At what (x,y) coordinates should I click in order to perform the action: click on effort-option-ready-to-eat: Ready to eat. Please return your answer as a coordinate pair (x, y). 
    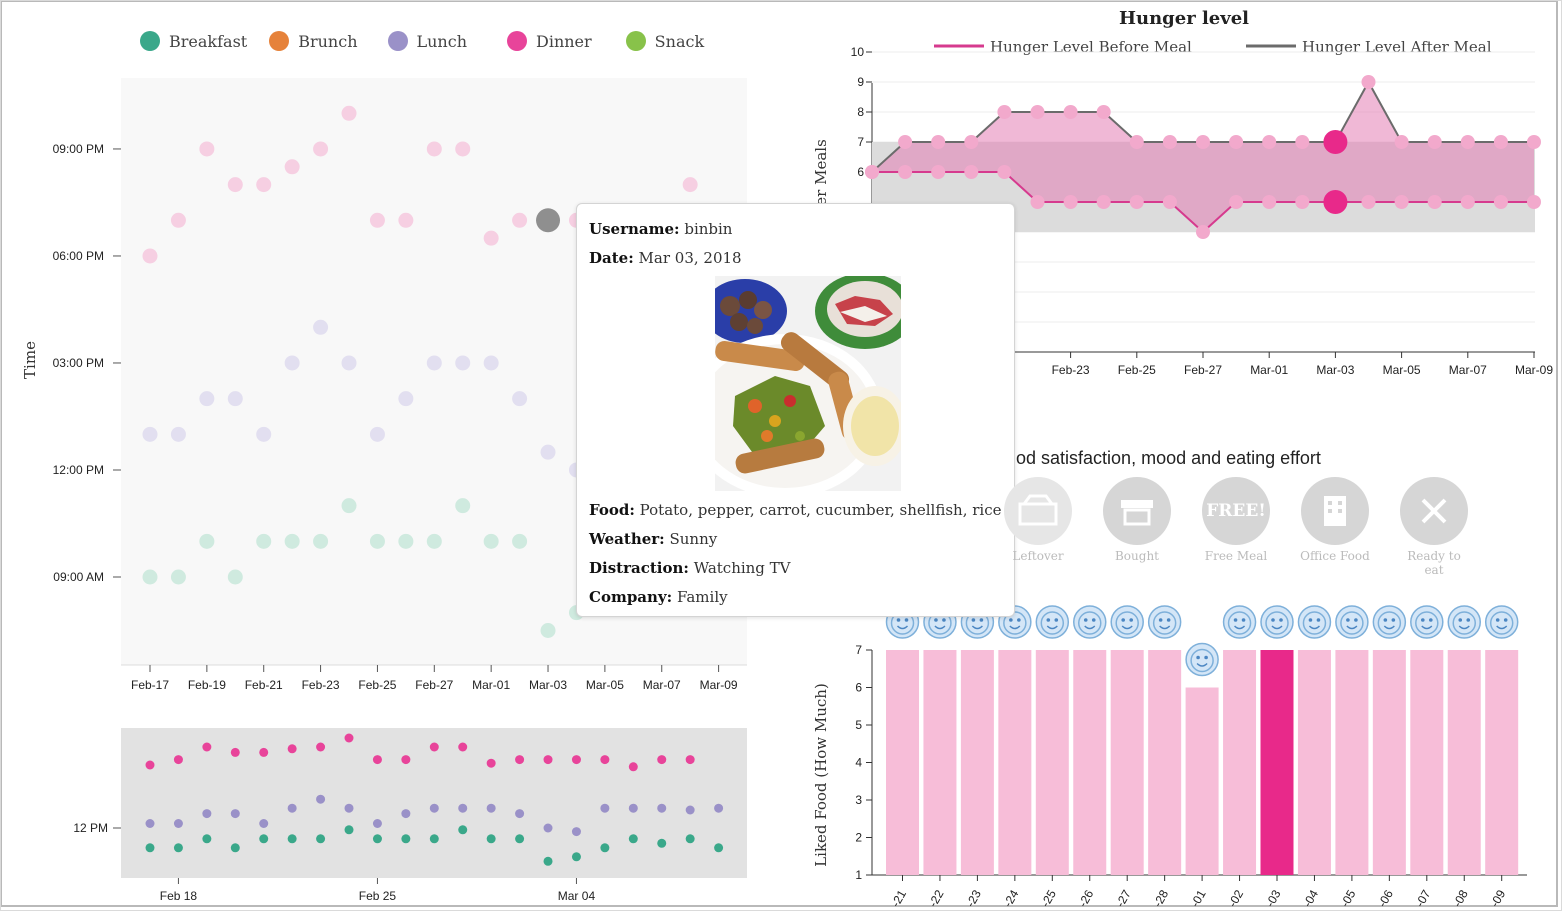
    Looking at the image, I should click on (1434, 527).